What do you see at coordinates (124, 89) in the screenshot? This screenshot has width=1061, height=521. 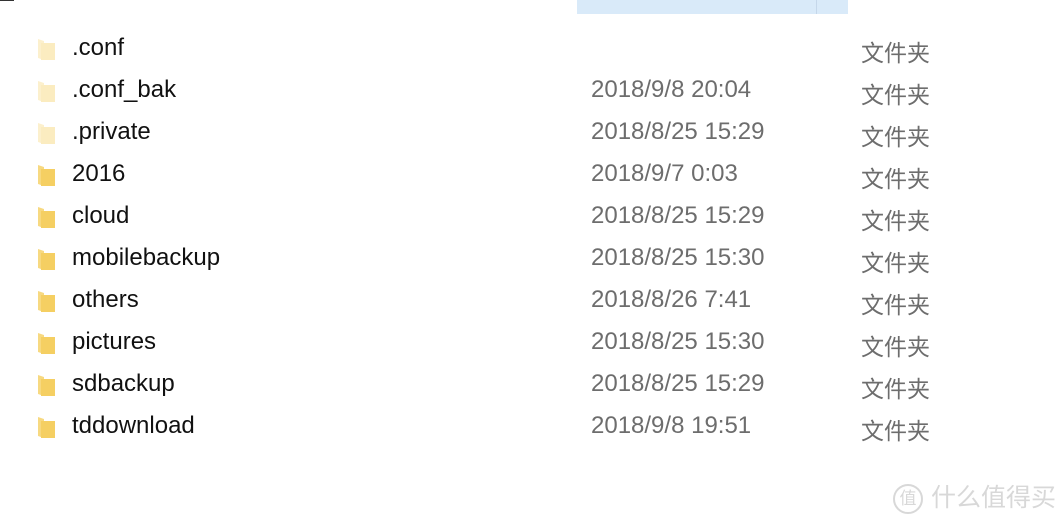 I see `file-name: .conf_bak` at bounding box center [124, 89].